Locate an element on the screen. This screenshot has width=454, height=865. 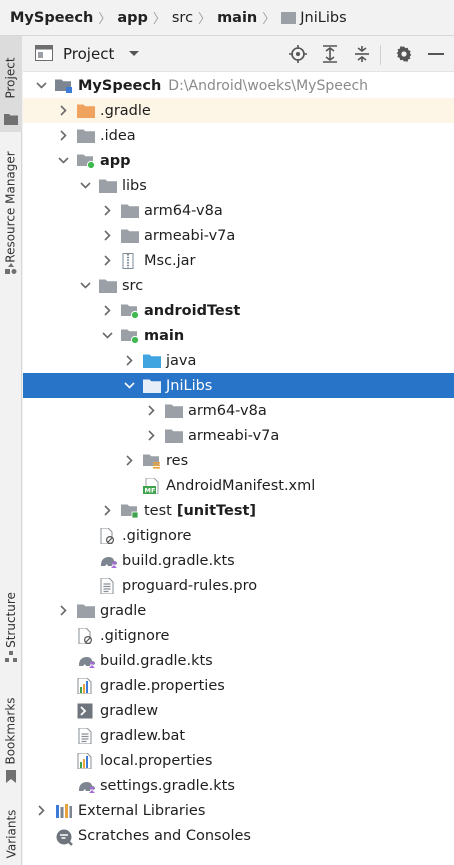
tree-node-label: androidTest is located at coordinates (192, 310).